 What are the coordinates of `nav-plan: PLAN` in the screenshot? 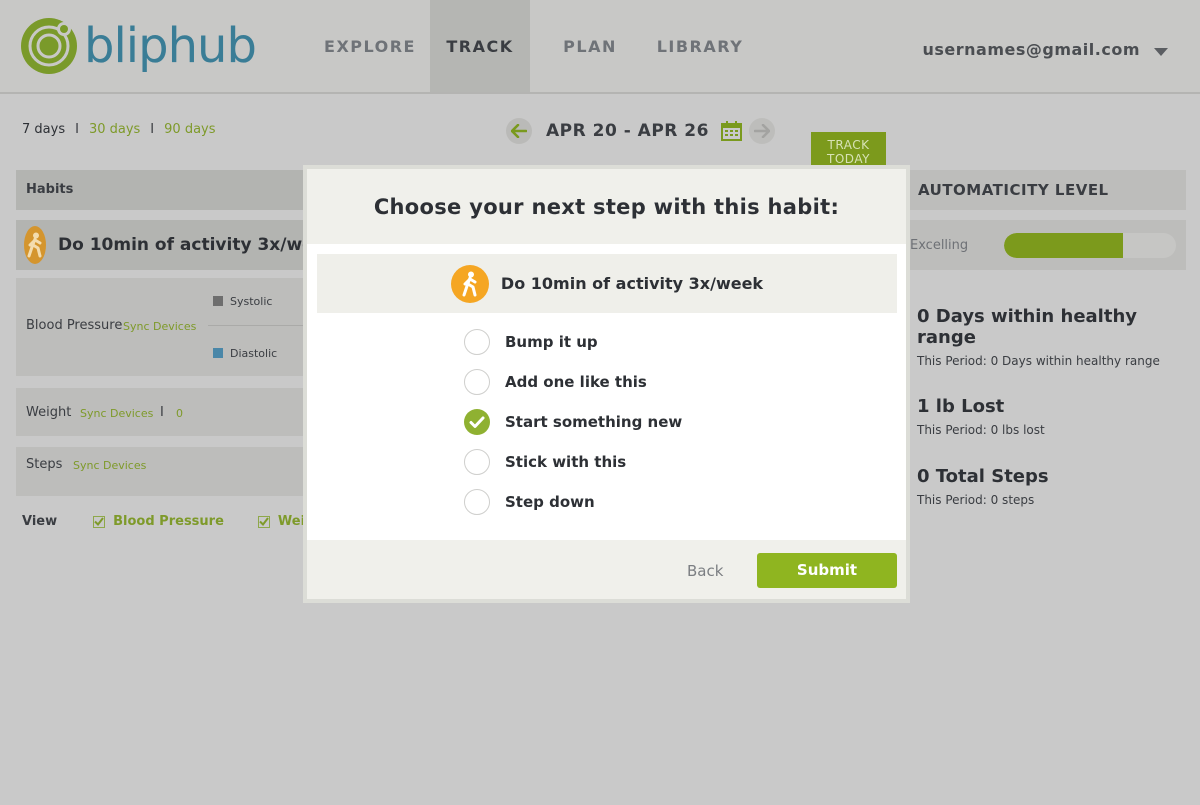 It's located at (590, 46).